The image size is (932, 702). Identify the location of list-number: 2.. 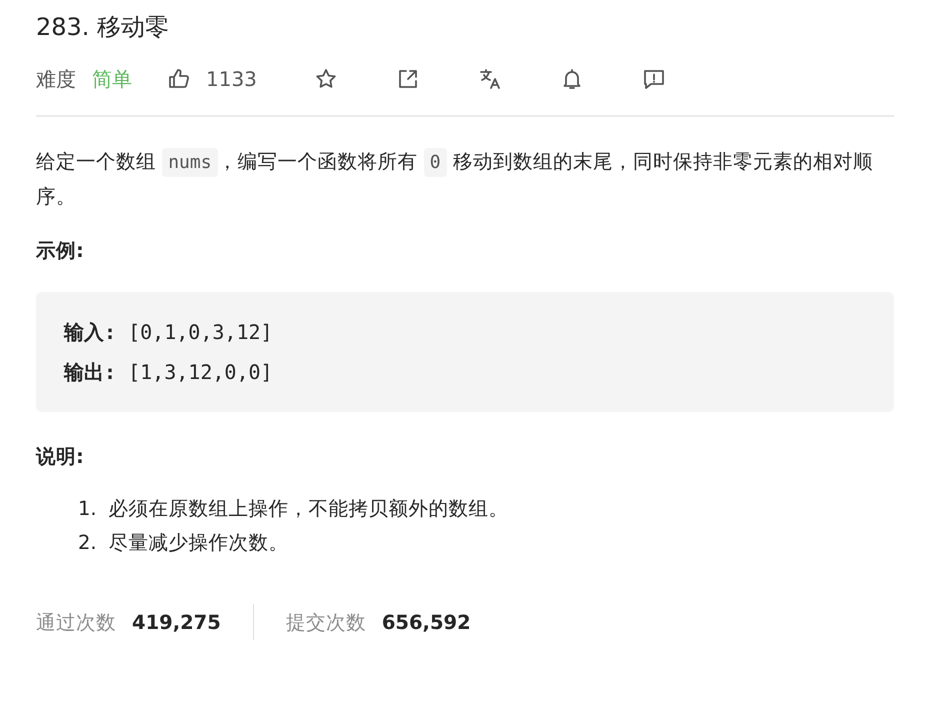
(87, 543).